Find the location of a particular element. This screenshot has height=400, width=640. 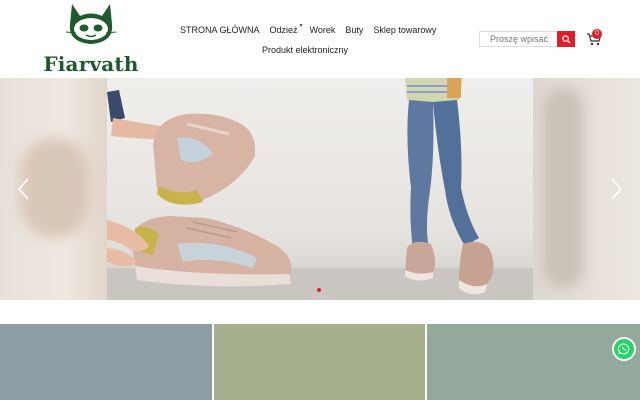

nav-item-clothing: Odzież ▾ is located at coordinates (286, 29).